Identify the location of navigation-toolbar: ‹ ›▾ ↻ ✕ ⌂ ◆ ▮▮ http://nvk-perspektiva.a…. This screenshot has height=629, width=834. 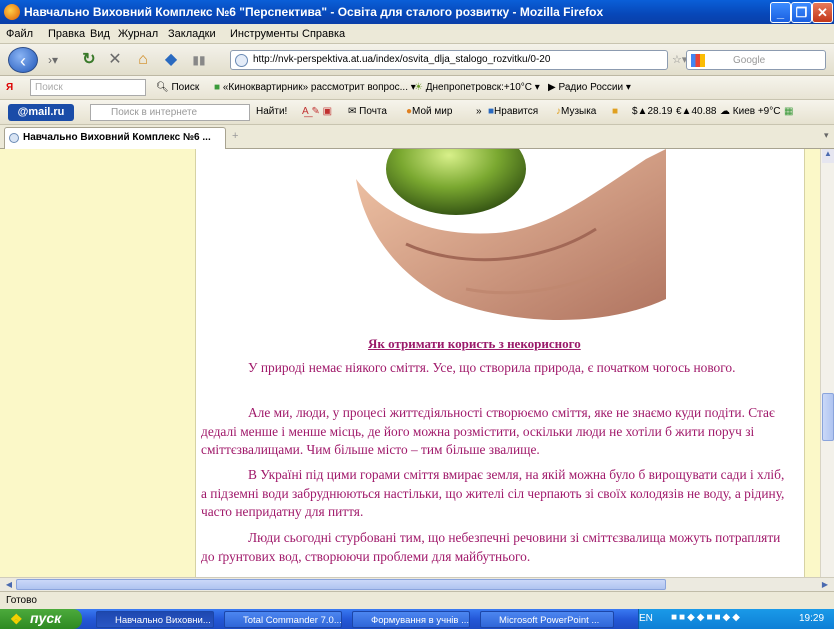
(417, 60).